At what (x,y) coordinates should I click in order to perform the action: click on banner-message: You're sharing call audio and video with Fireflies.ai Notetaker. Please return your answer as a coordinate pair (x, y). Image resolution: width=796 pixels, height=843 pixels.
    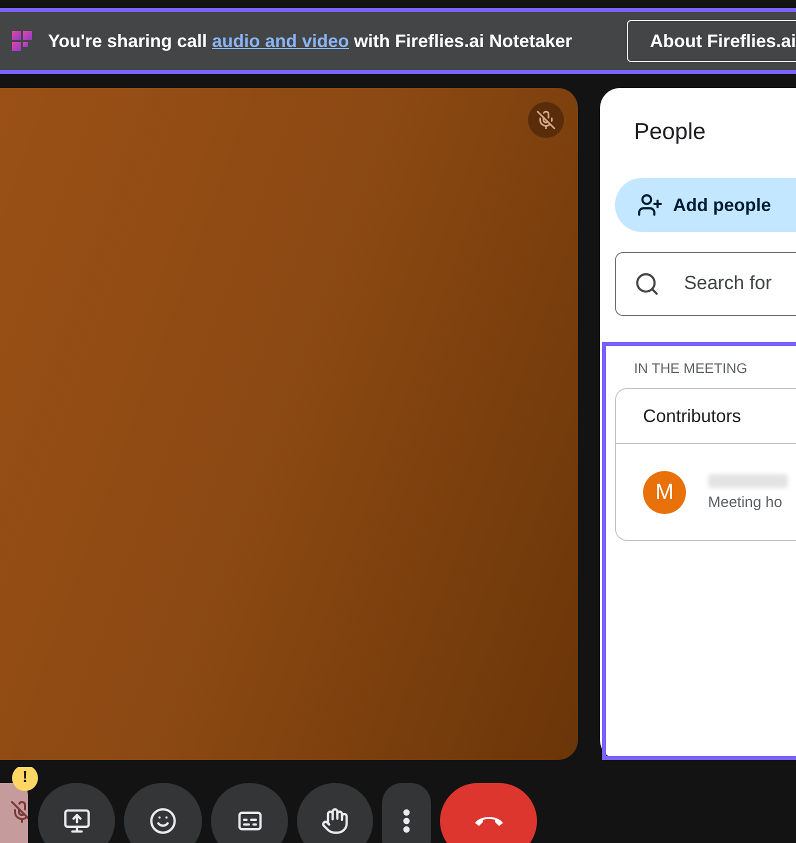
    Looking at the image, I should click on (310, 41).